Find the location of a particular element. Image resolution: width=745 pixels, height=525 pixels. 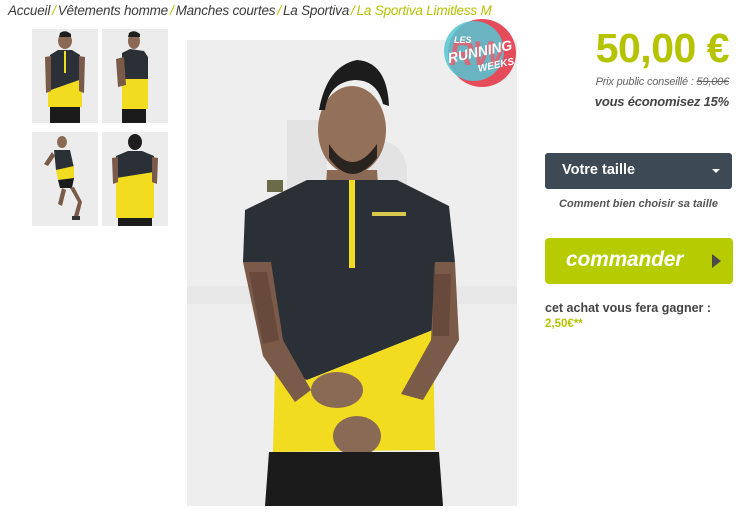

loyalty-text: cet achat vous fera gagner : is located at coordinates (628, 308).